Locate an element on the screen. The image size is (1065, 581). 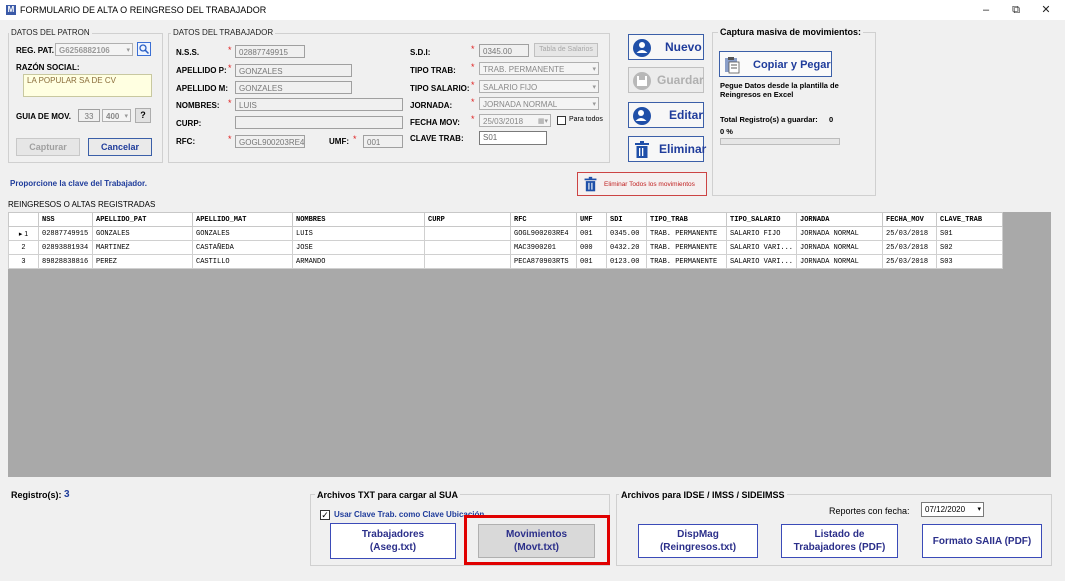
capturar-button: Capturar is located at coordinates (48, 147).